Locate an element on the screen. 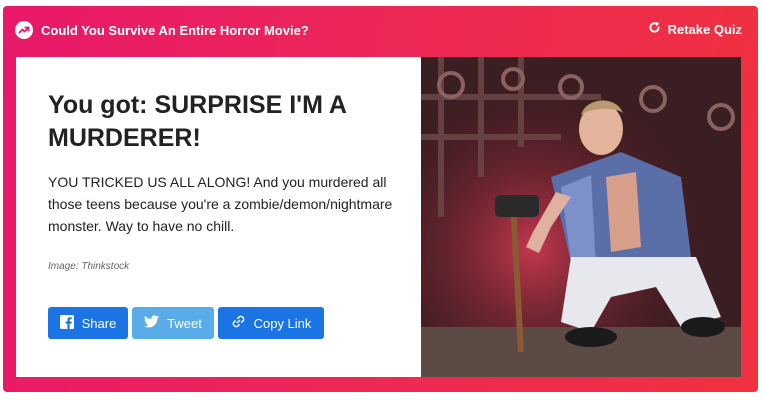  twitter-icon is located at coordinates (152, 323).